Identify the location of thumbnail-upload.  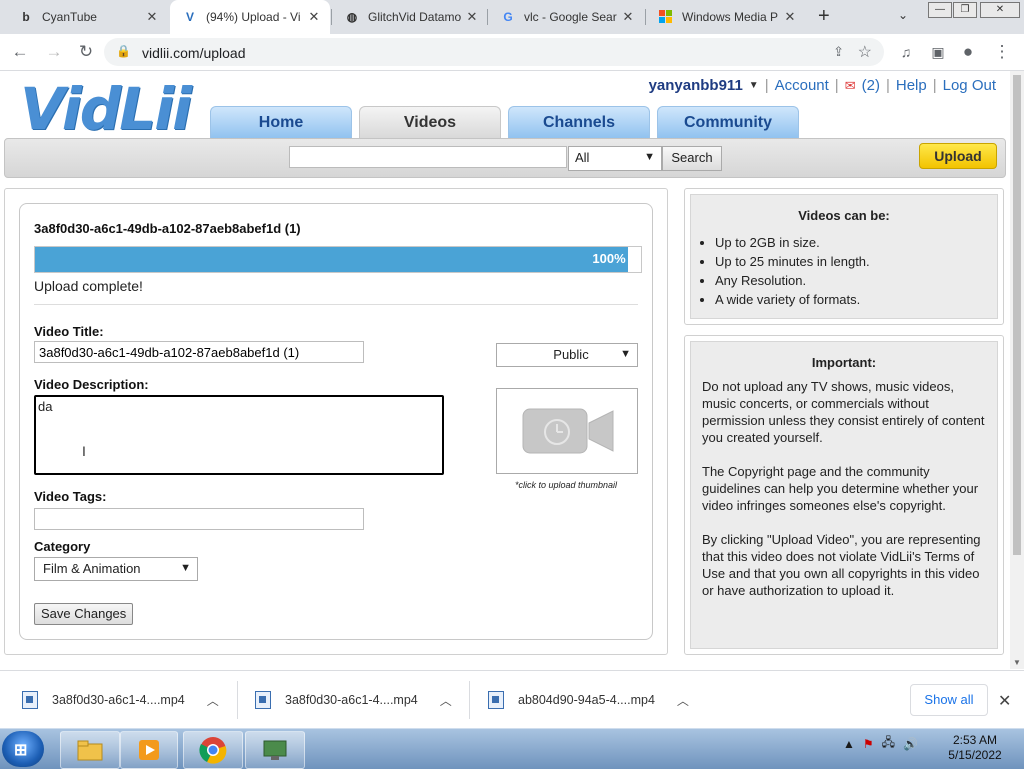
(567, 431).